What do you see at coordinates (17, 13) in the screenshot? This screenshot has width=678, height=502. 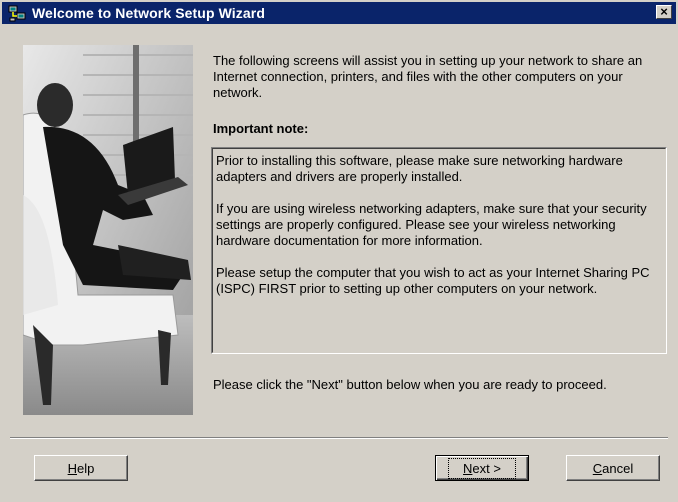 I see `network-setup-icon` at bounding box center [17, 13].